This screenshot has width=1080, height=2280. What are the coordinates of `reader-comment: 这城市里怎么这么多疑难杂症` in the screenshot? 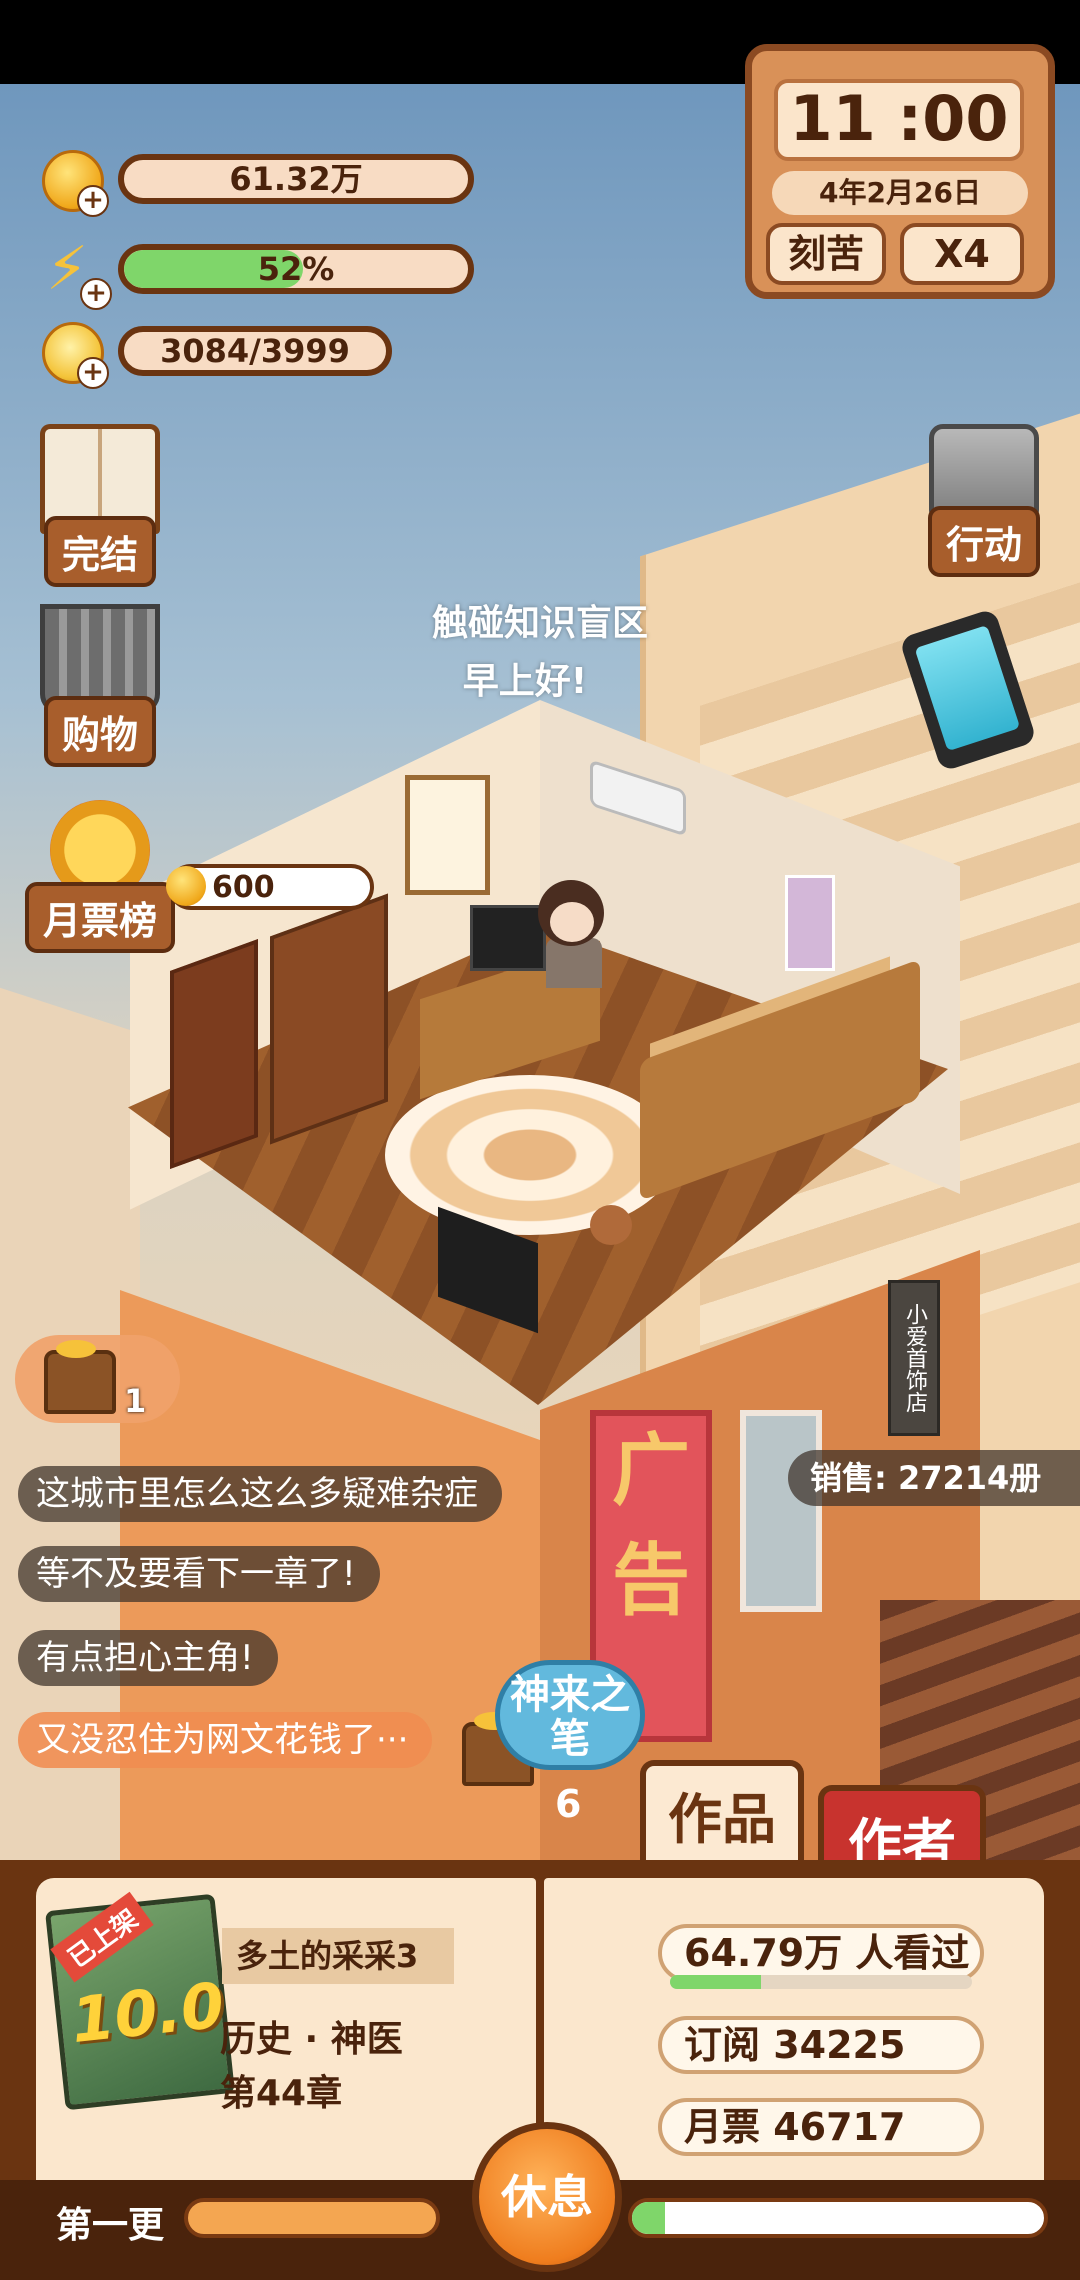 It's located at (260, 1494).